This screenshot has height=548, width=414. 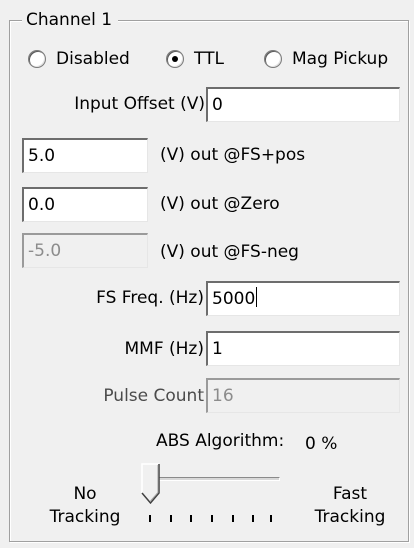 What do you see at coordinates (303, 395) in the screenshot?
I see `pulse-count-field: 16` at bounding box center [303, 395].